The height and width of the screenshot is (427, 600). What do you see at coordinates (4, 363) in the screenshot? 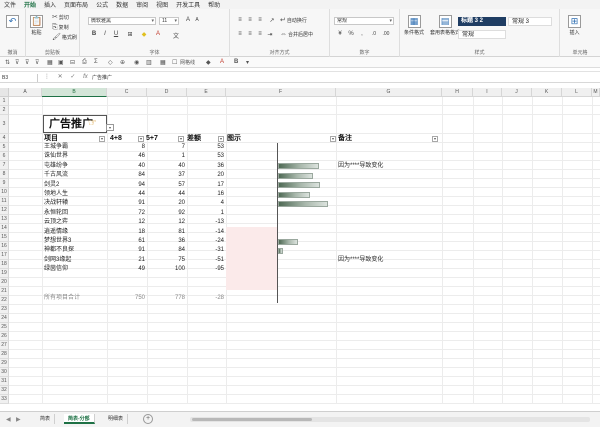
I see `row-header: 29` at bounding box center [4, 363].